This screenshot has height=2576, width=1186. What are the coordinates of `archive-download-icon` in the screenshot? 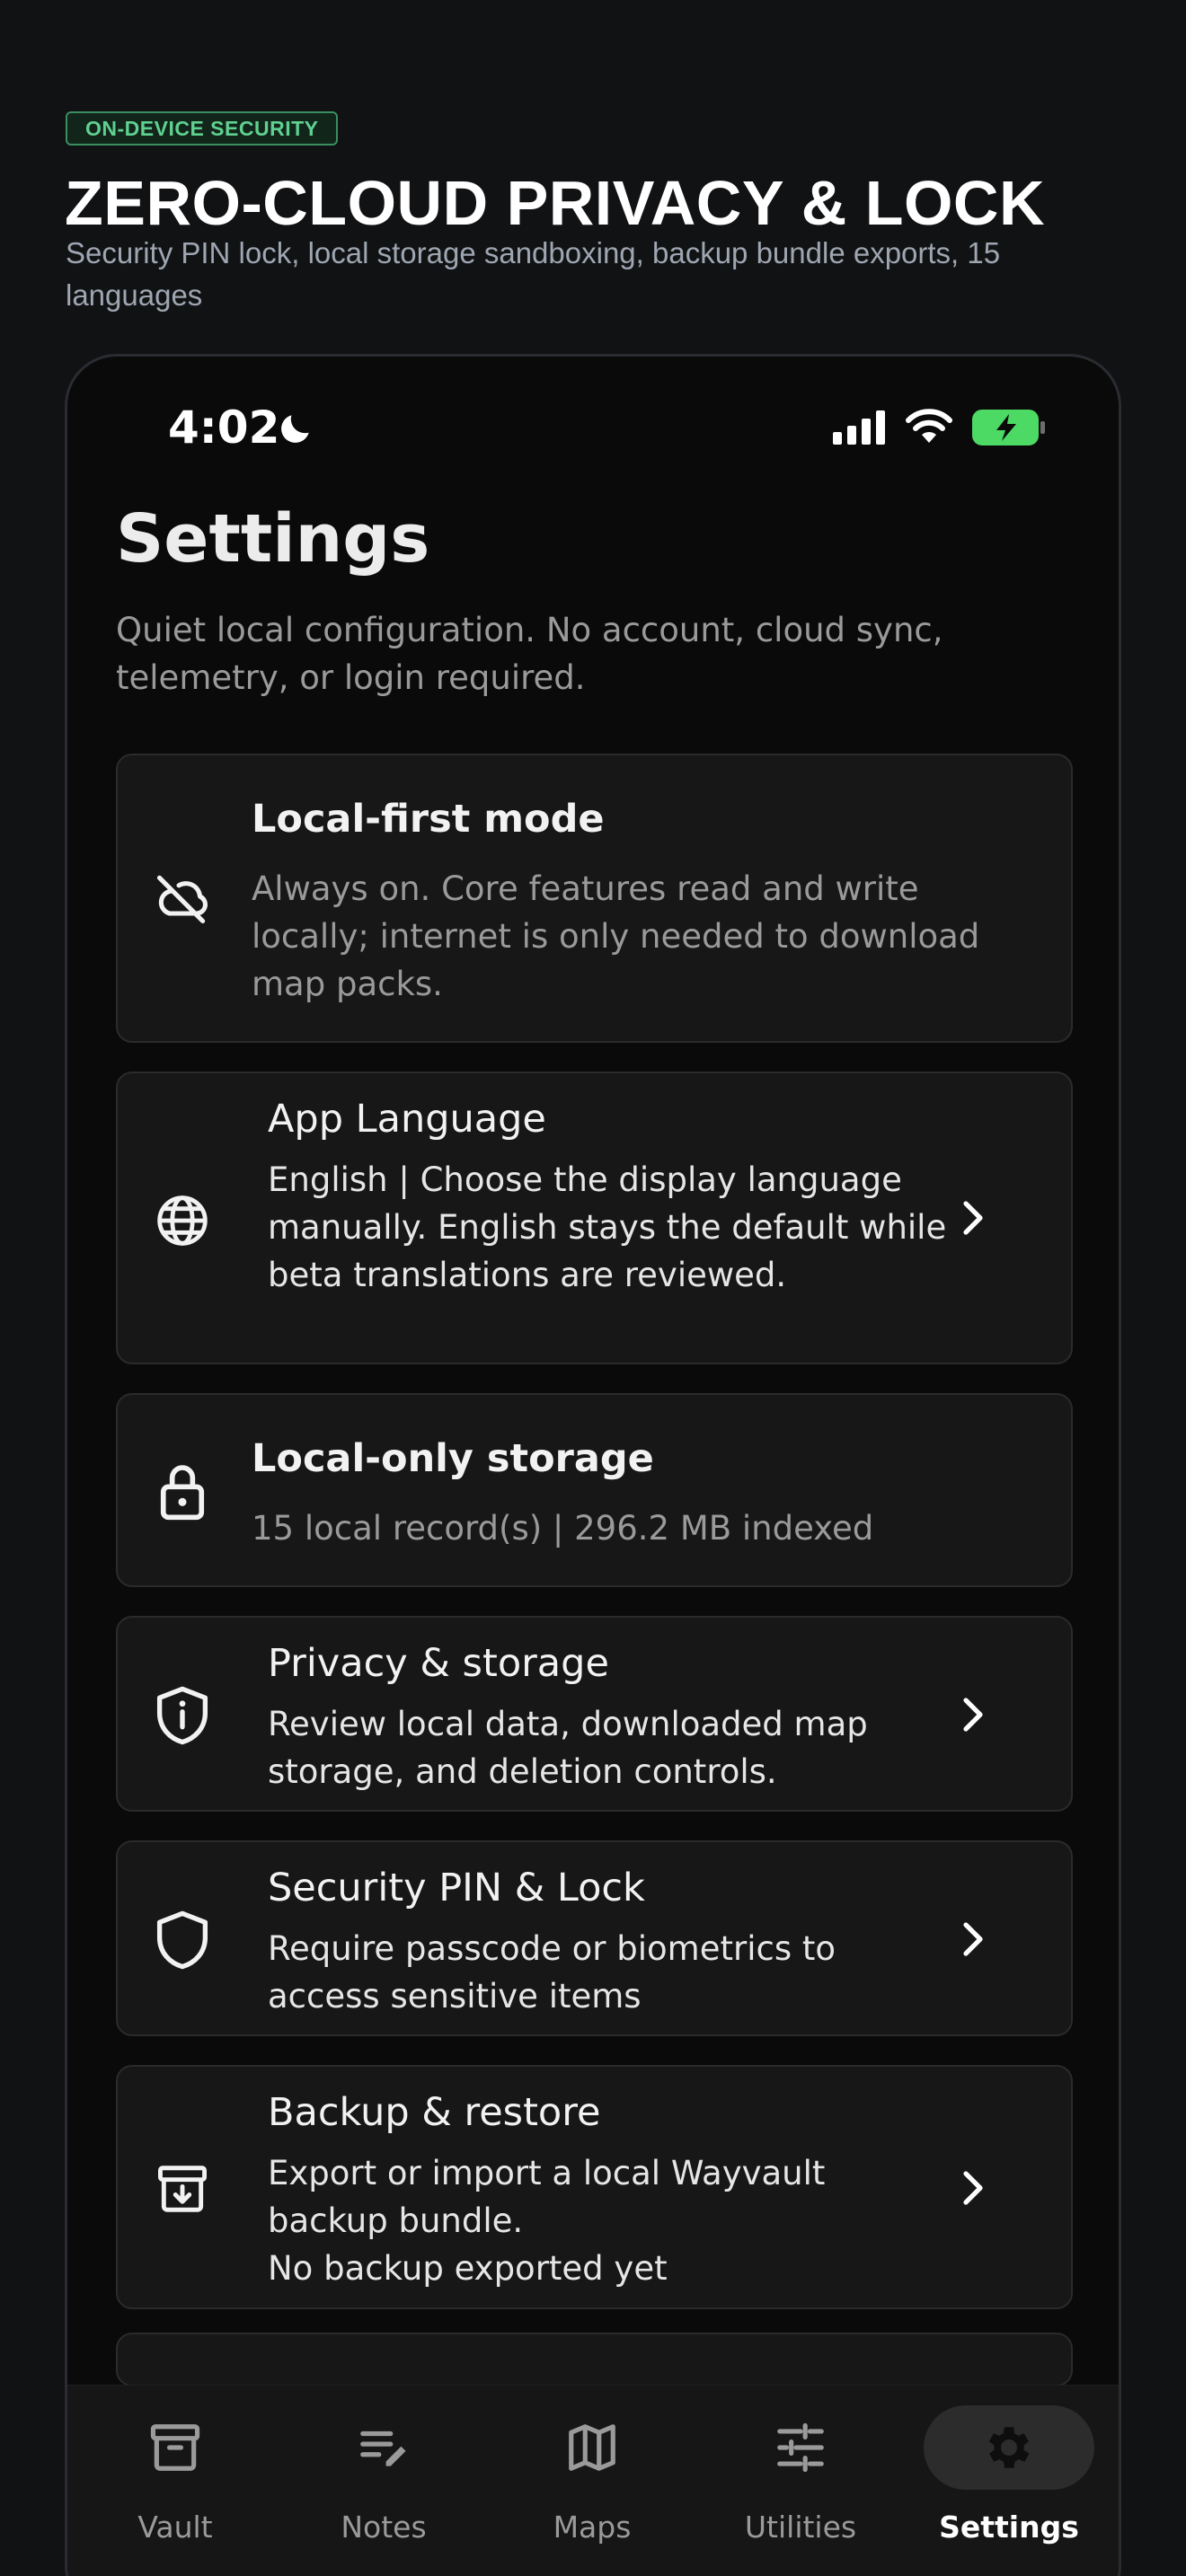 It's located at (182, 2188).